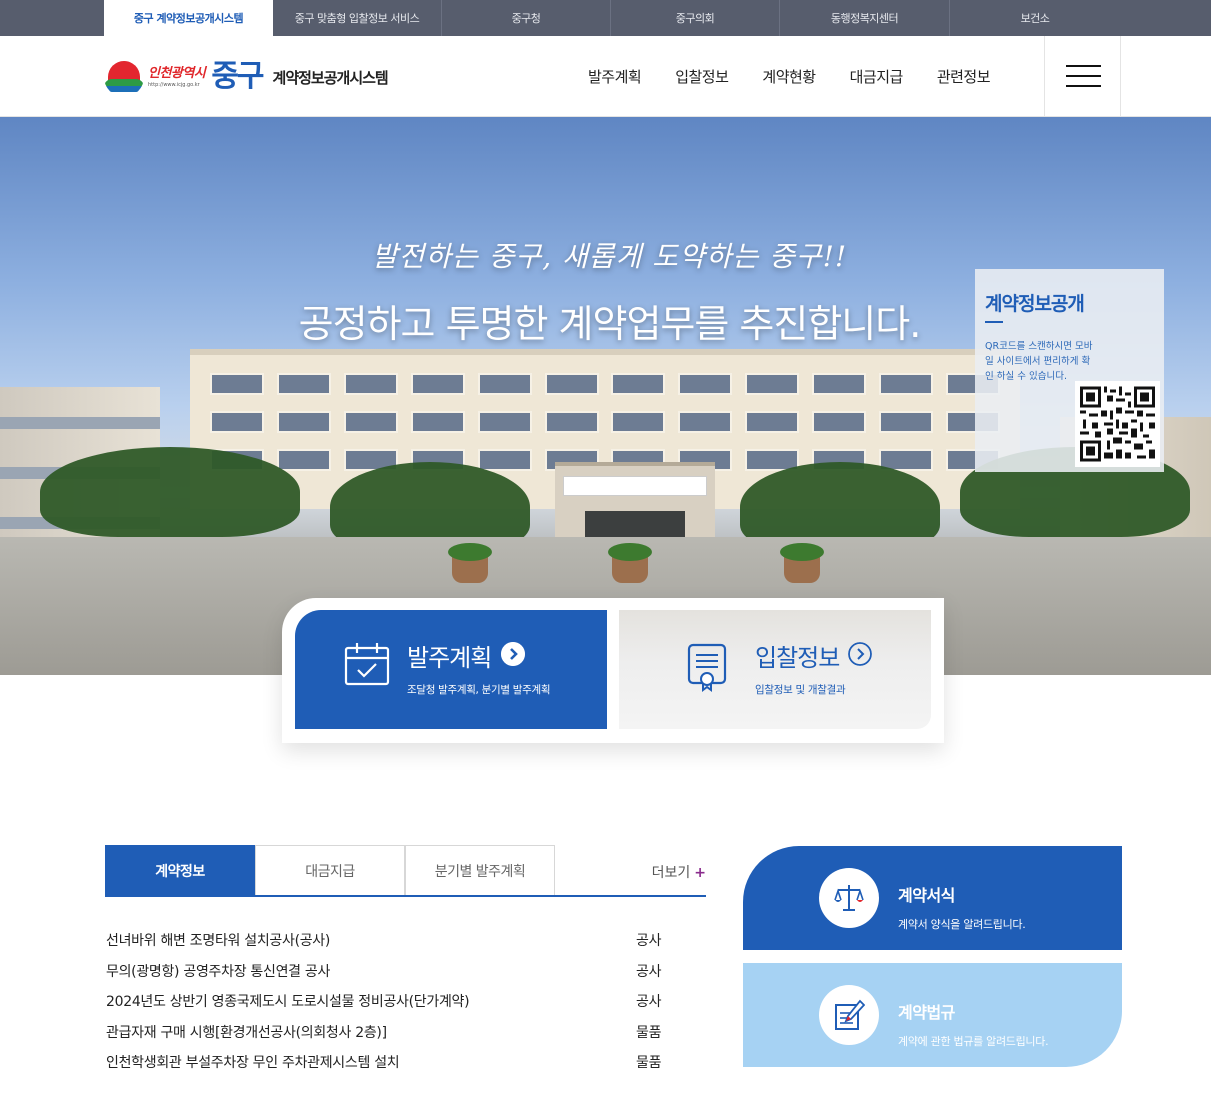 This screenshot has height=1119, width=1211. Describe the element at coordinates (973, 1041) in the screenshot. I see `contract-laws-desc: 계약에 관한 법규를 알려드립니다.` at that location.